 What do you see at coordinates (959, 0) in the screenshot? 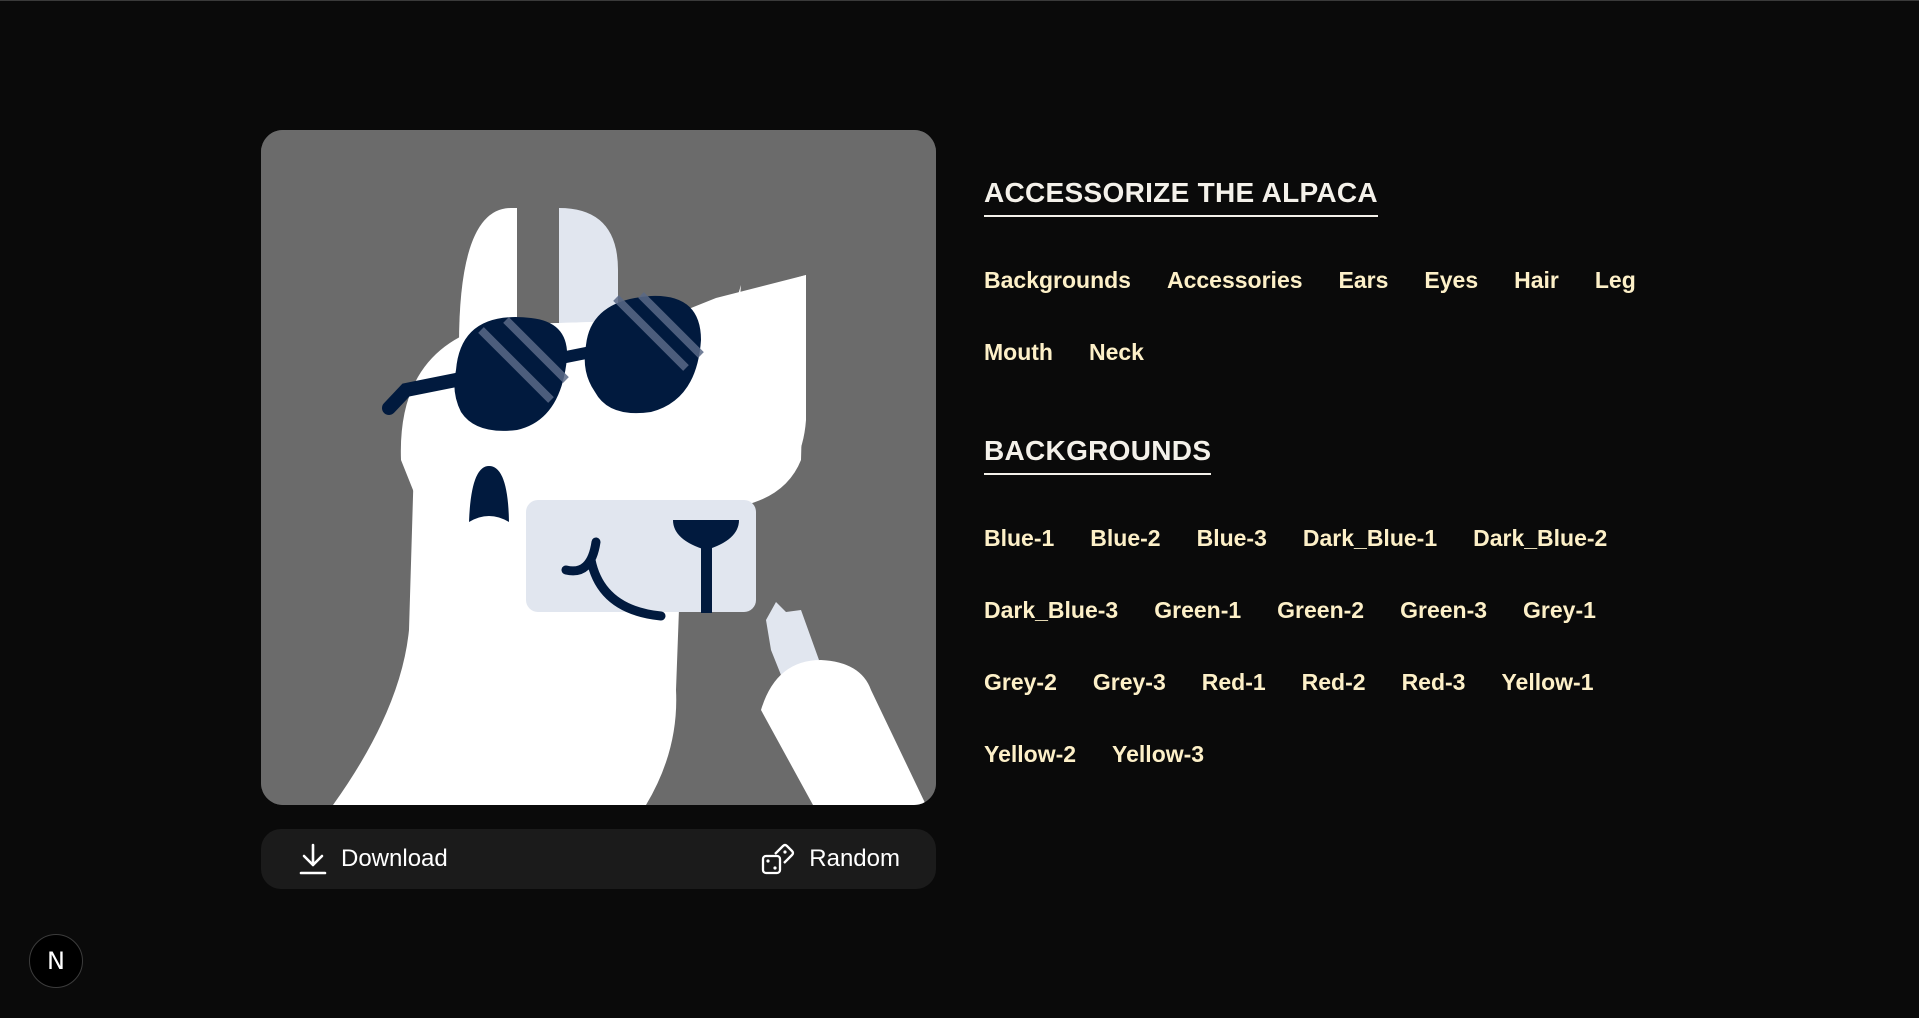
I see `top-border` at bounding box center [959, 0].